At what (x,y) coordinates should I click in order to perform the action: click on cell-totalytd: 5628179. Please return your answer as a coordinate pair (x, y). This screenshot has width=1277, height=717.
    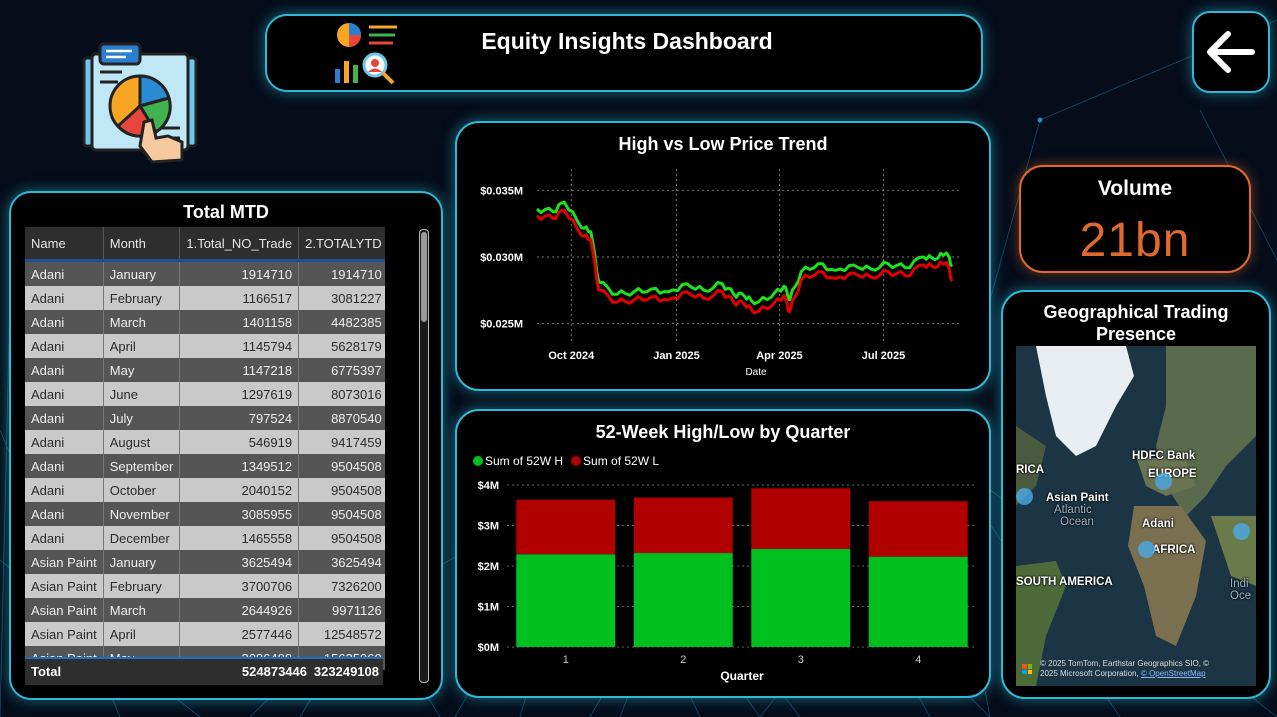
    Looking at the image, I should click on (341, 346).